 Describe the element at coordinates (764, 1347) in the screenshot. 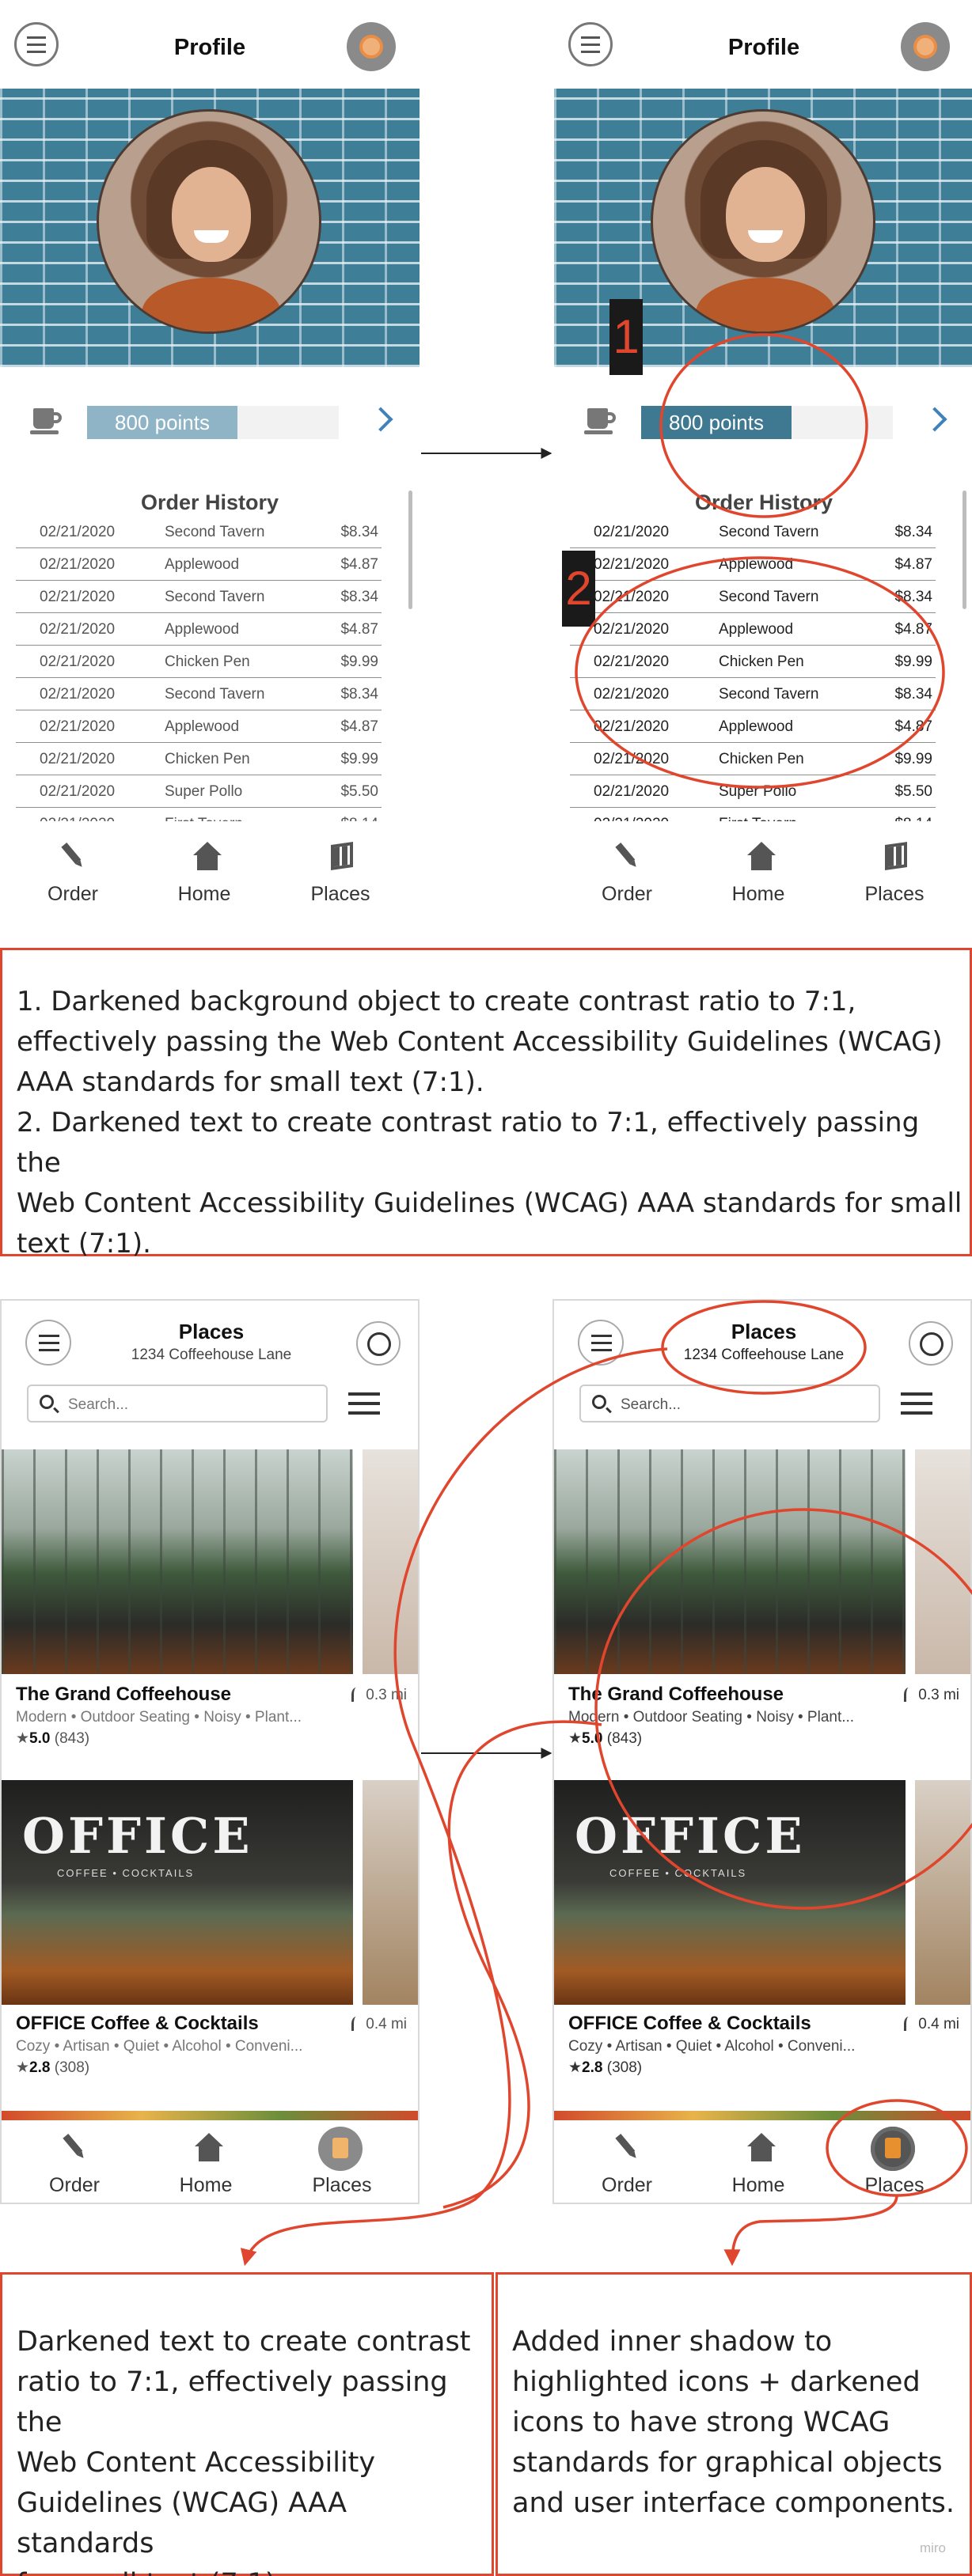

I see `highlight-ellipse-header` at that location.